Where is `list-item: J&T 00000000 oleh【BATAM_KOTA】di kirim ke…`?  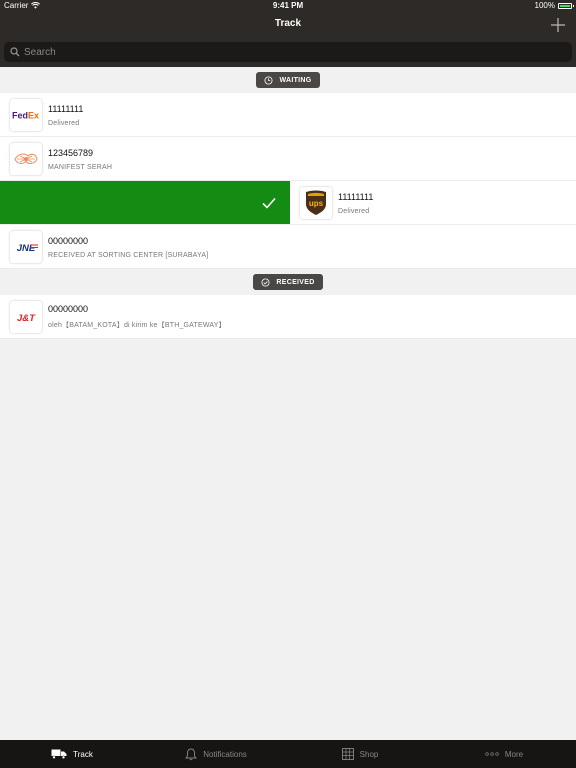
list-item: J&T 00000000 oleh【BATAM_KOTA】di kirim ke… is located at coordinates (288, 317).